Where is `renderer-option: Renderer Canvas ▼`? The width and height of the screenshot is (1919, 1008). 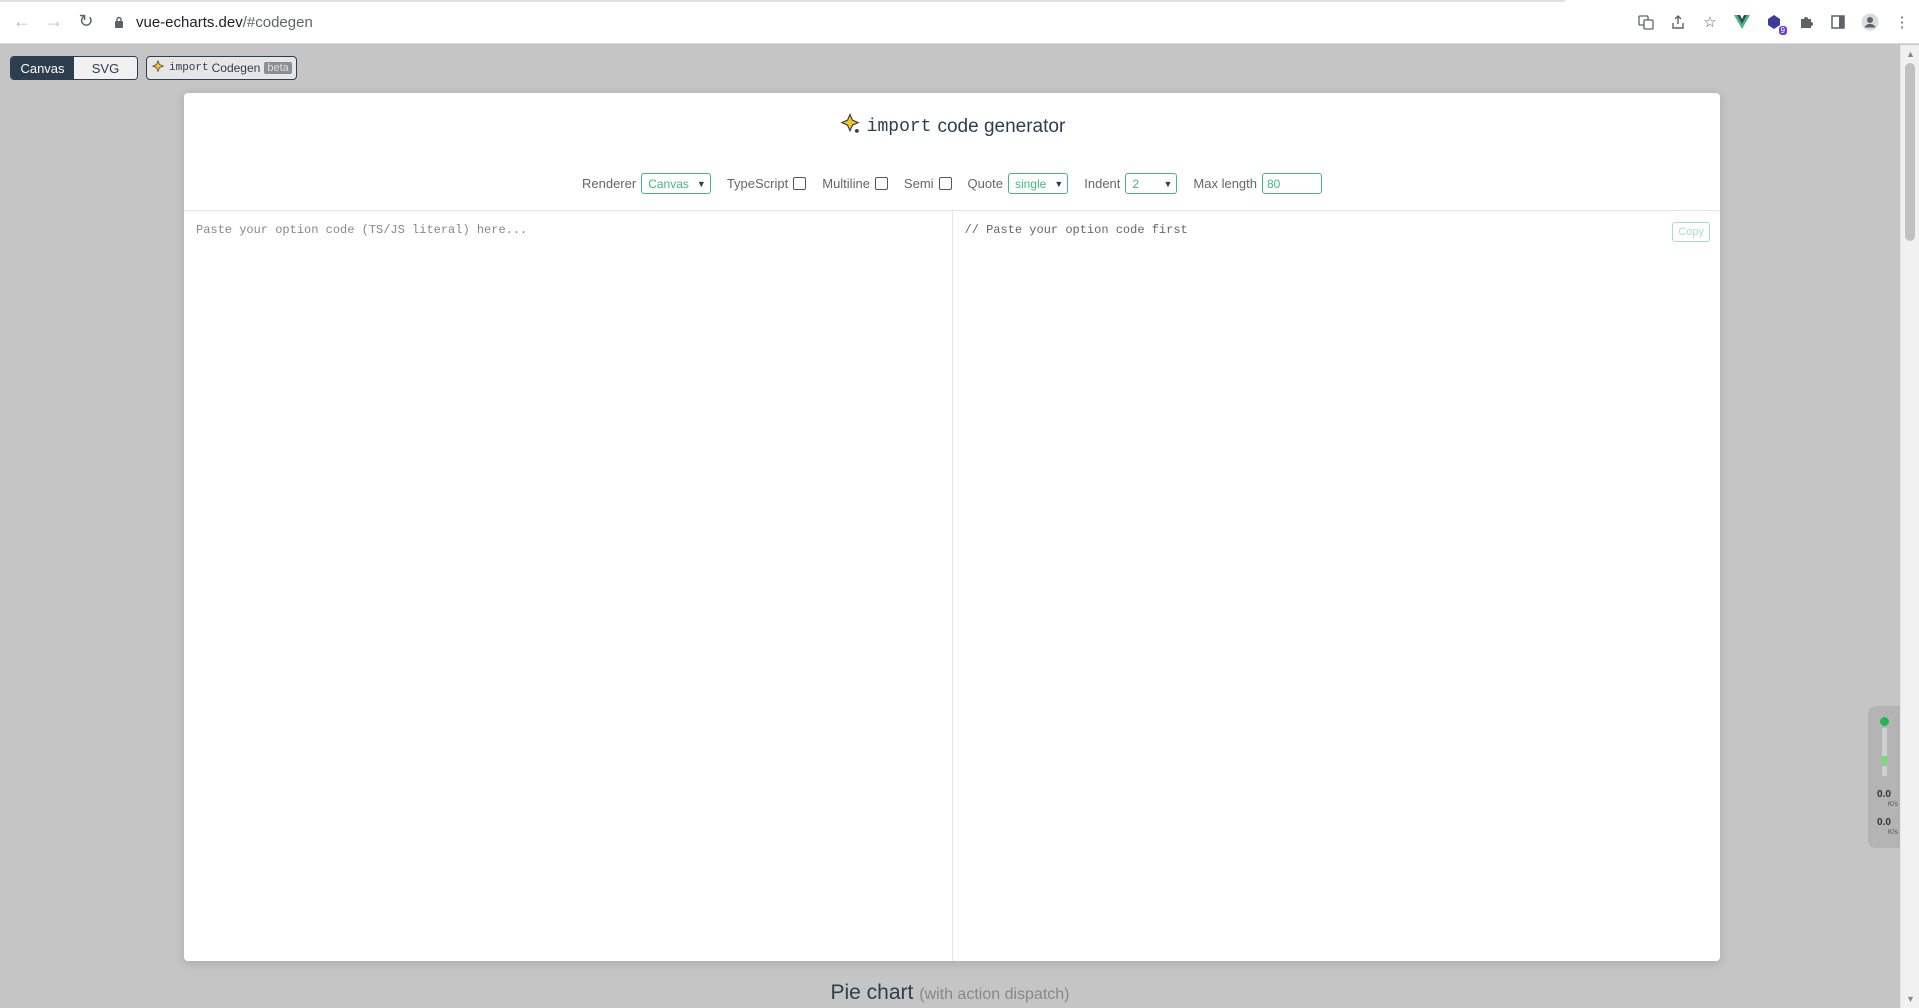
renderer-option: Renderer Canvas ▼ is located at coordinates (646, 183).